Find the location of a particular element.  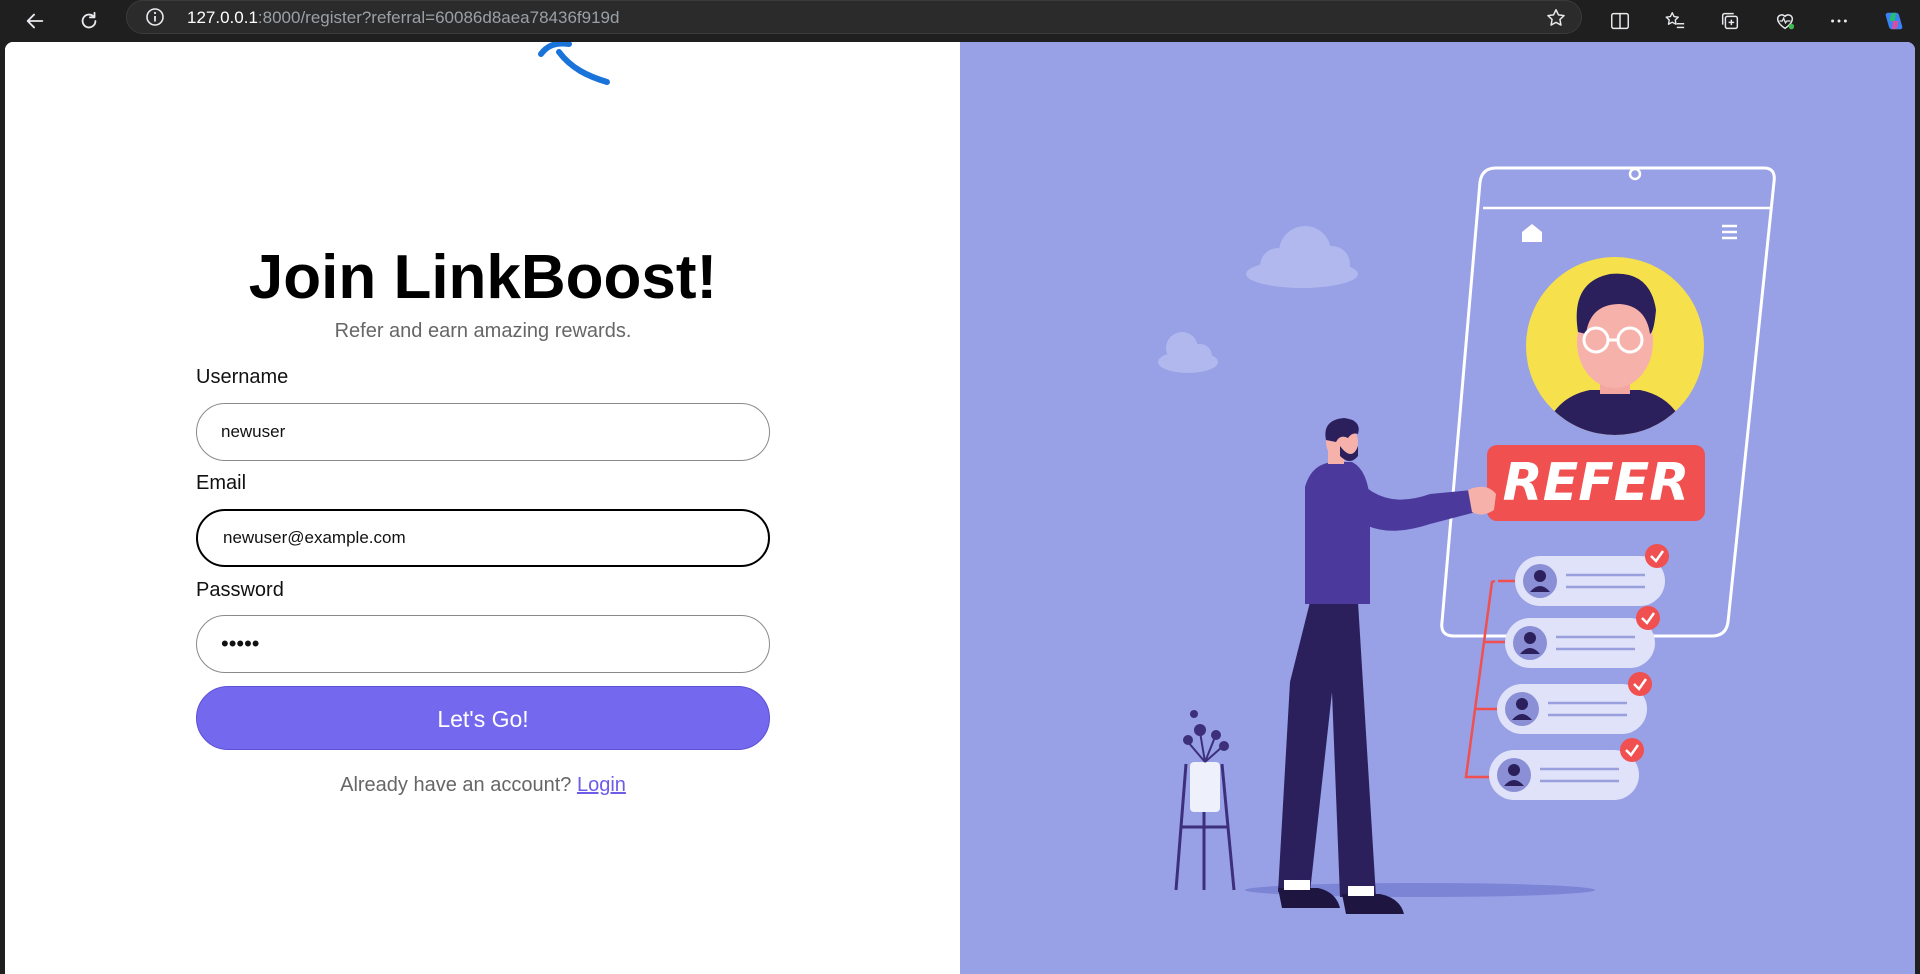

copilot-button is located at coordinates (1894, 21).